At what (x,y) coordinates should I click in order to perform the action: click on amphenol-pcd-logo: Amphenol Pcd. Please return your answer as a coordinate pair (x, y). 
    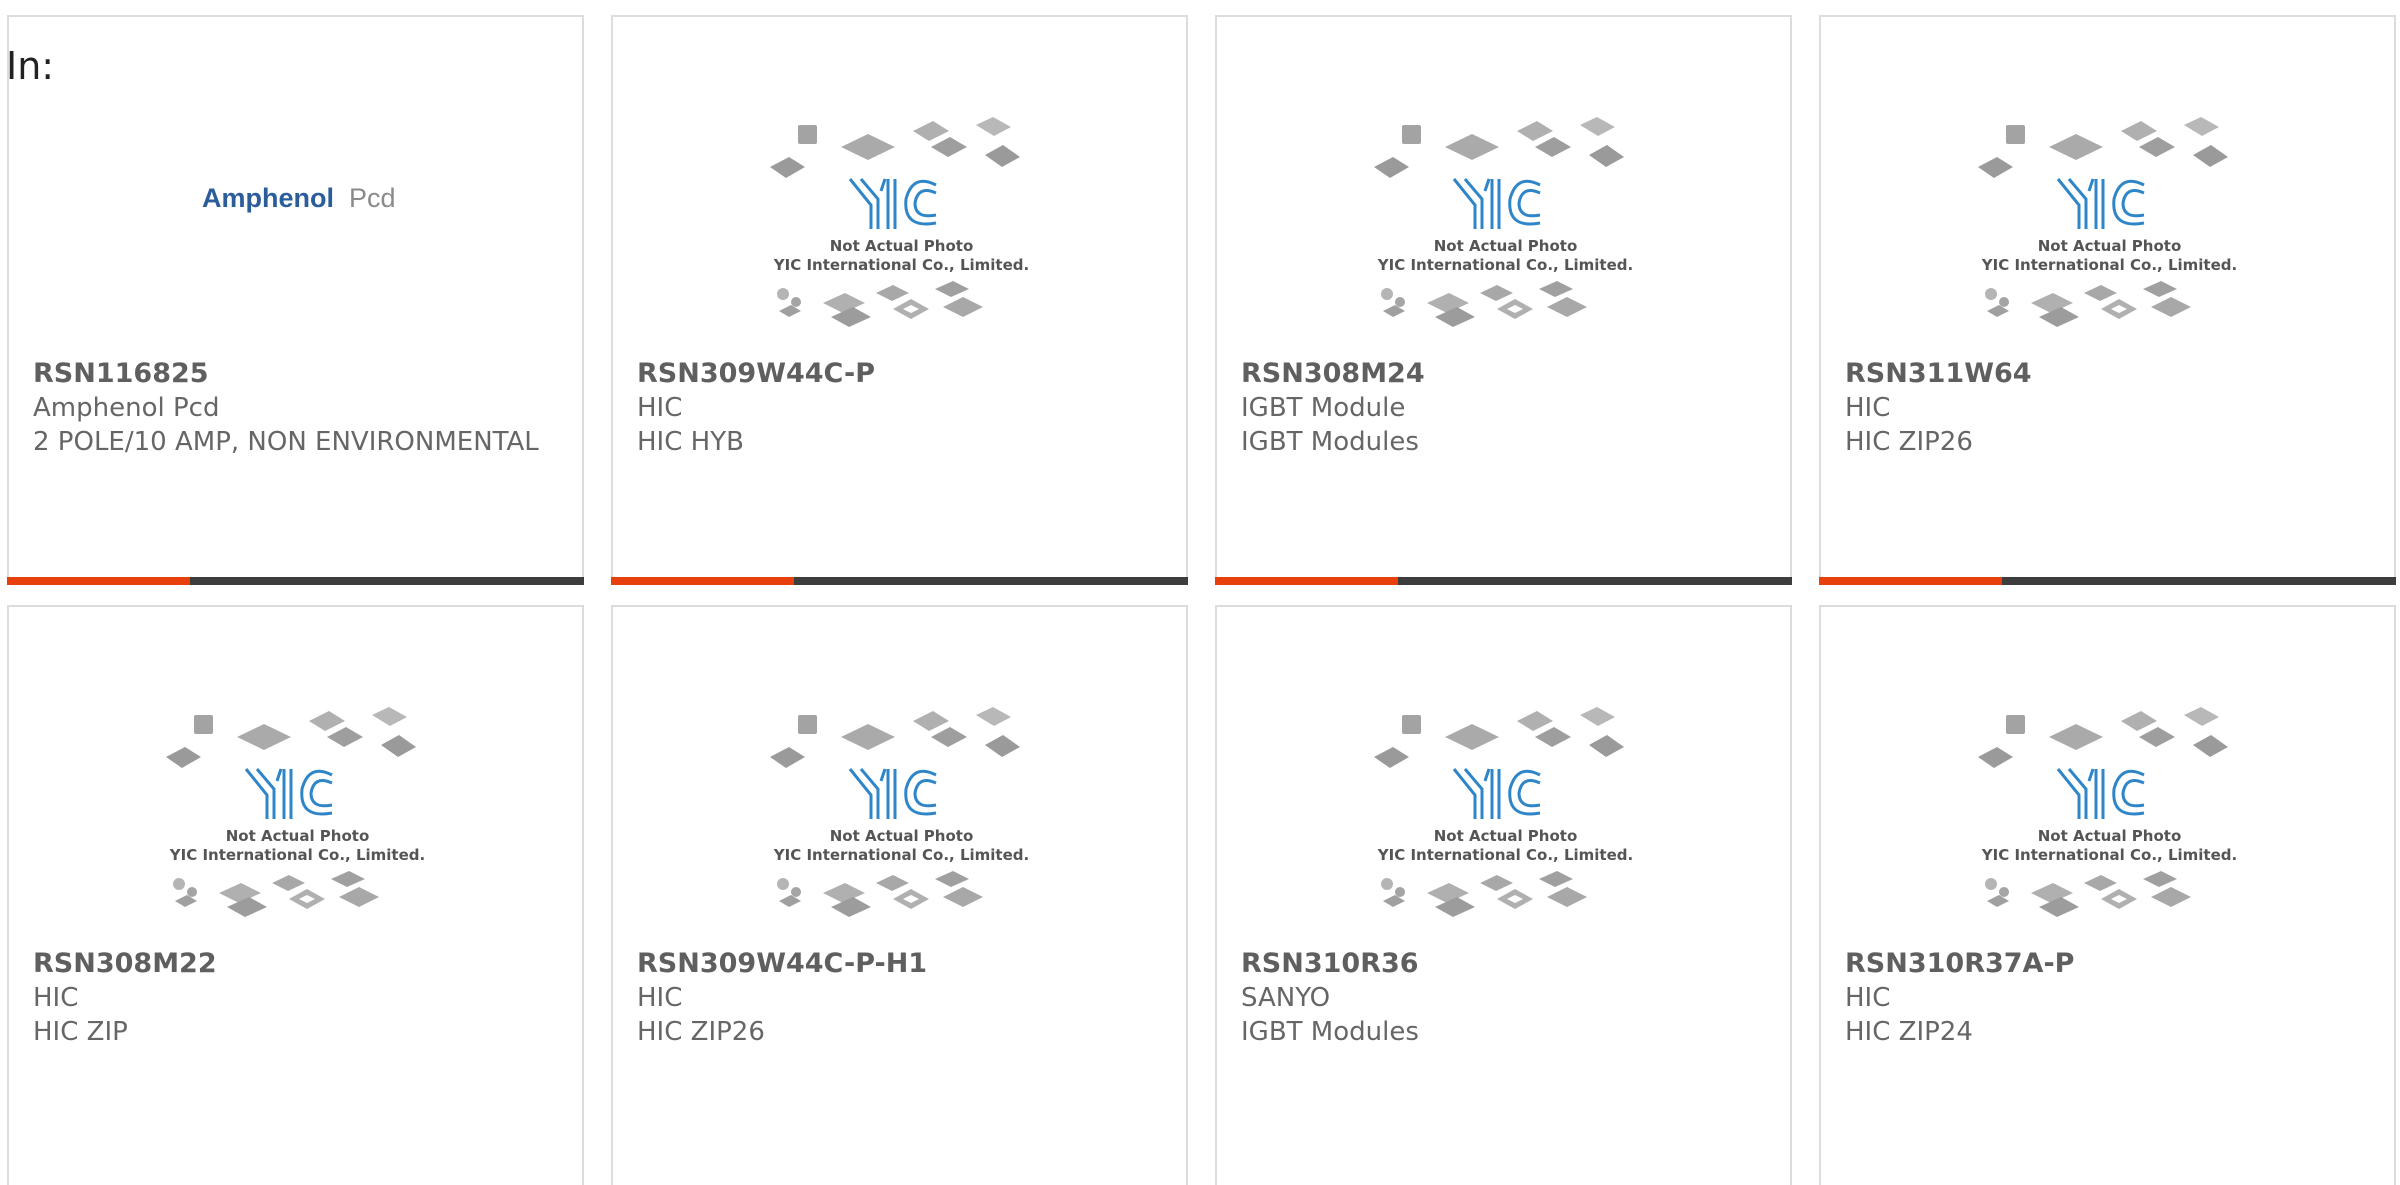
    Looking at the image, I should click on (299, 198).